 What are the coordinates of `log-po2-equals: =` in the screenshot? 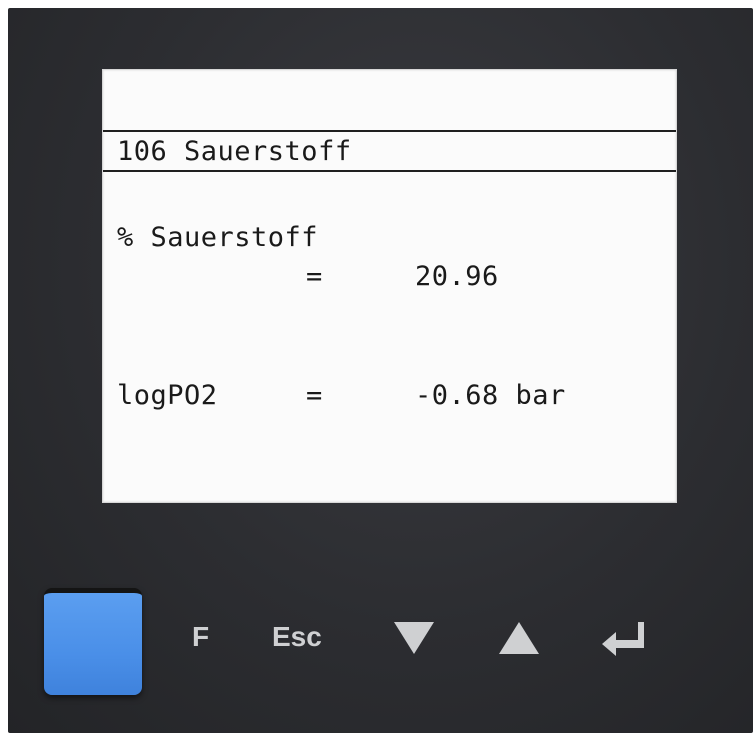 It's located at (314, 395).